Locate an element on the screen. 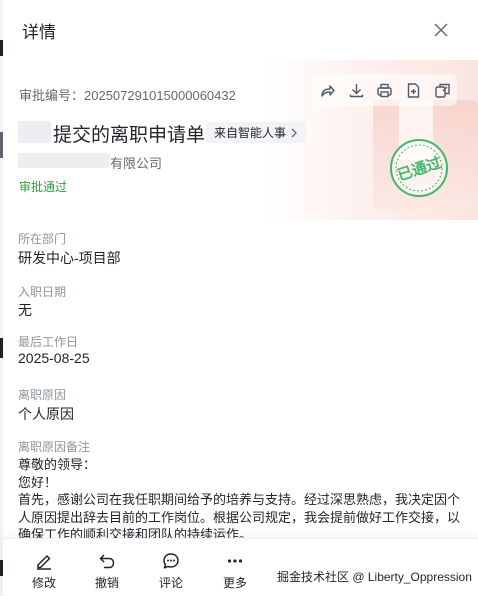 The width and height of the screenshot is (478, 596). comment-icon is located at coordinates (171, 561).